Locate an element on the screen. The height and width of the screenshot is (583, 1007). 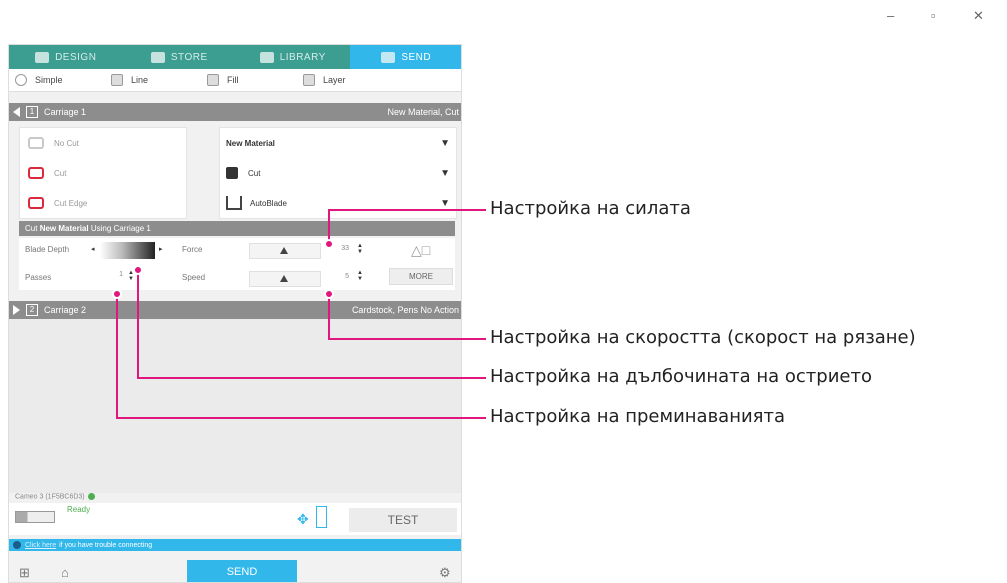
footer-bar: ⊞ ⌂ SEND ⚙ is located at coordinates (235, 566).